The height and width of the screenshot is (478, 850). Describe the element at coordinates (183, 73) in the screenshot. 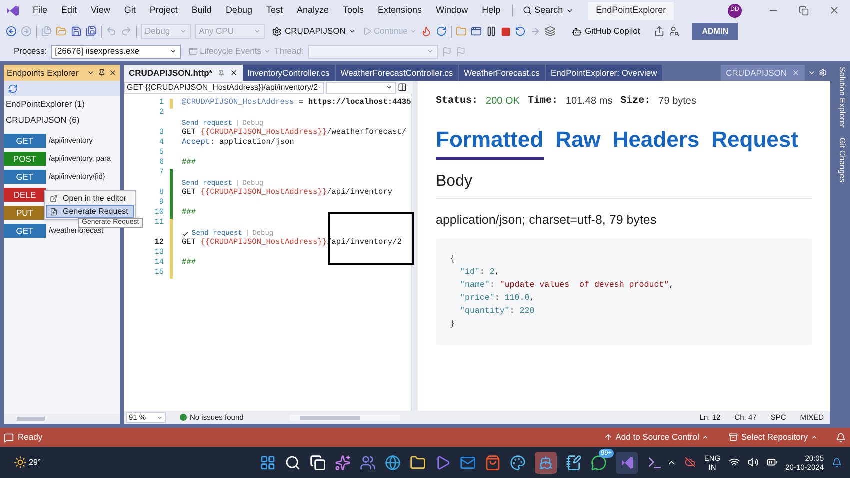

I see `editor-tab: CRUDAPIJSON.http*` at that location.